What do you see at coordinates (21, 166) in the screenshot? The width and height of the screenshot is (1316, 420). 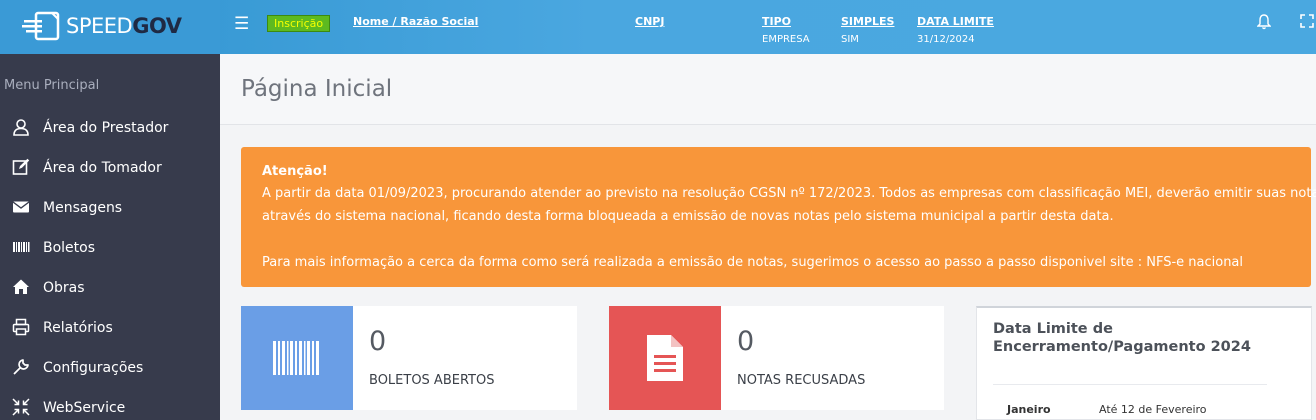 I see `edit-icon` at bounding box center [21, 166].